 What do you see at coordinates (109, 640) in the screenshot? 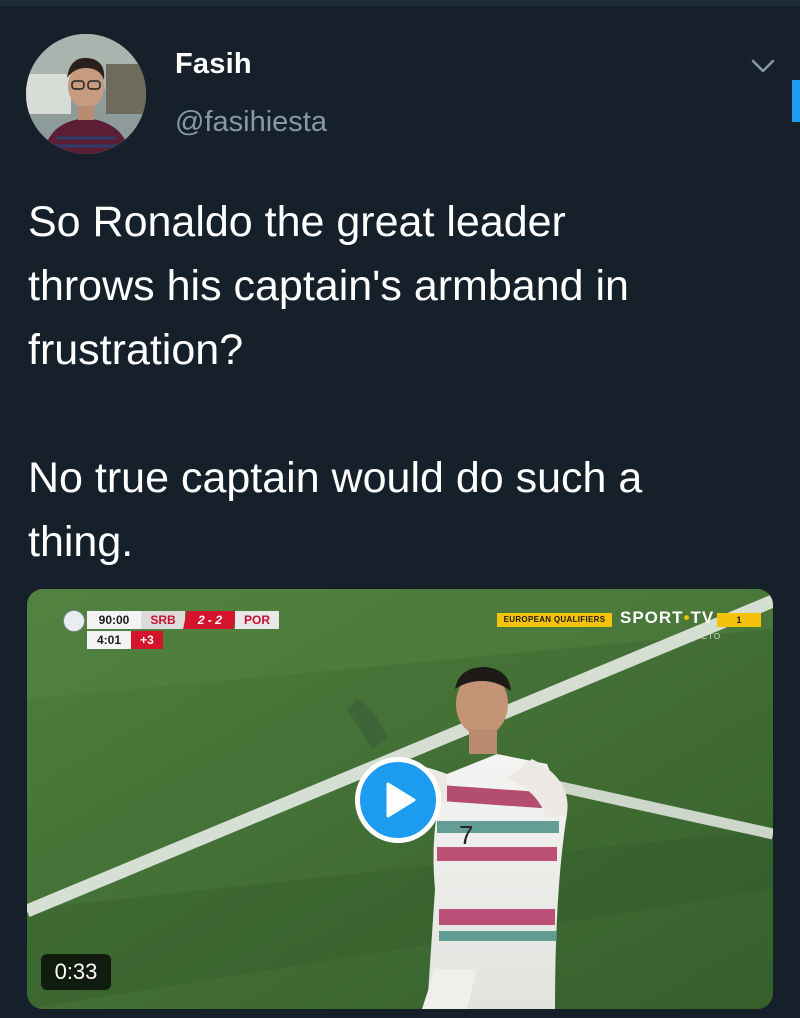
I see `added-time-elapsed: 4:01` at bounding box center [109, 640].